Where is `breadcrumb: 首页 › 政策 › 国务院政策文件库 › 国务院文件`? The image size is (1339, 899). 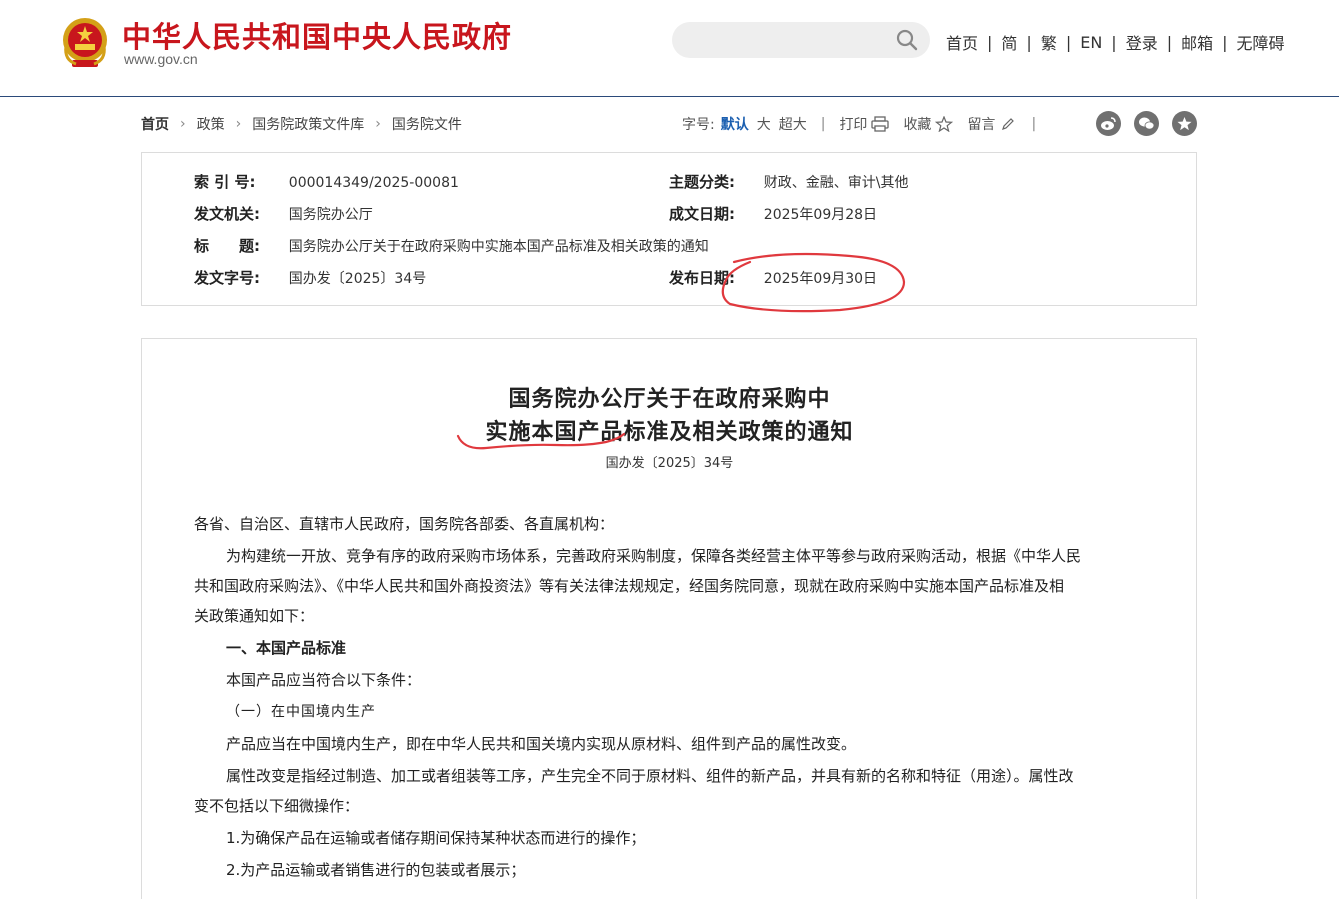 breadcrumb: 首页 › 政策 › 国务院政策文件库 › 国务院文件 is located at coordinates (301, 124).